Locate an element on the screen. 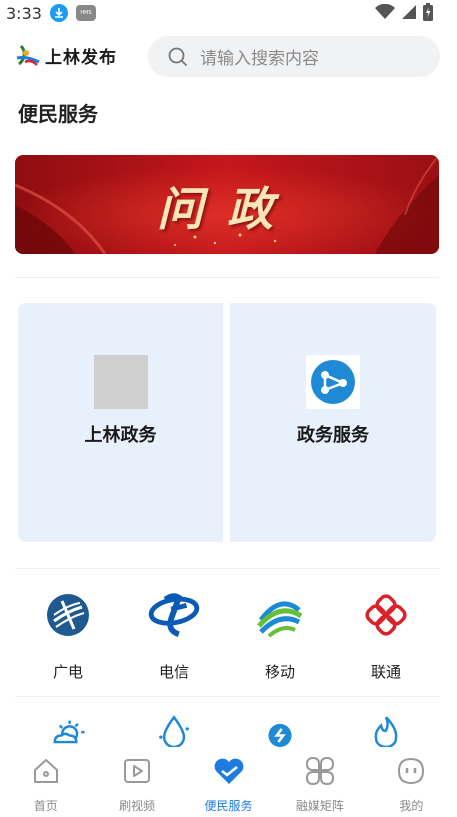 Image resolution: width=457 pixels, height=817 pixels. service-broadcast: 广电 is located at coordinates (68, 635).